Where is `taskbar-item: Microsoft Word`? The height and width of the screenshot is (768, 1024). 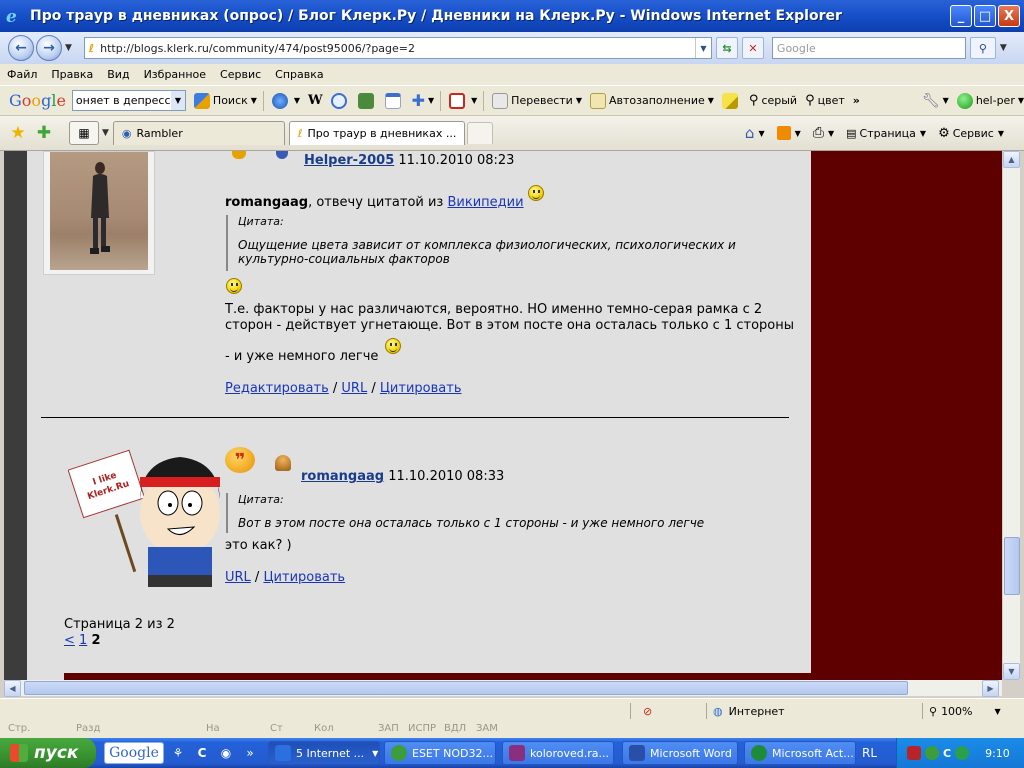
taskbar-item: Microsoft Word is located at coordinates (680, 753).